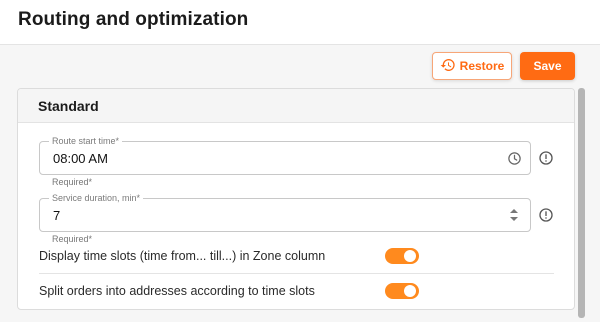  What do you see at coordinates (86, 141) in the screenshot?
I see `route-start-time-label: Route start time*` at bounding box center [86, 141].